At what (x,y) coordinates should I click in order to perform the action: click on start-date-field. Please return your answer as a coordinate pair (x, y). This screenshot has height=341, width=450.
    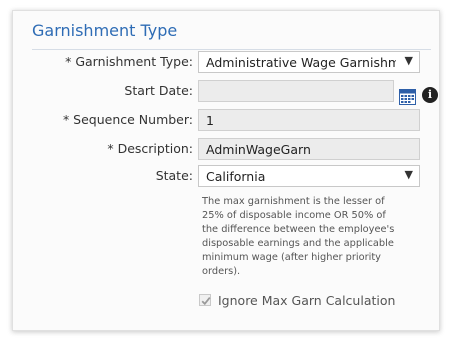
    Looking at the image, I should click on (296, 91).